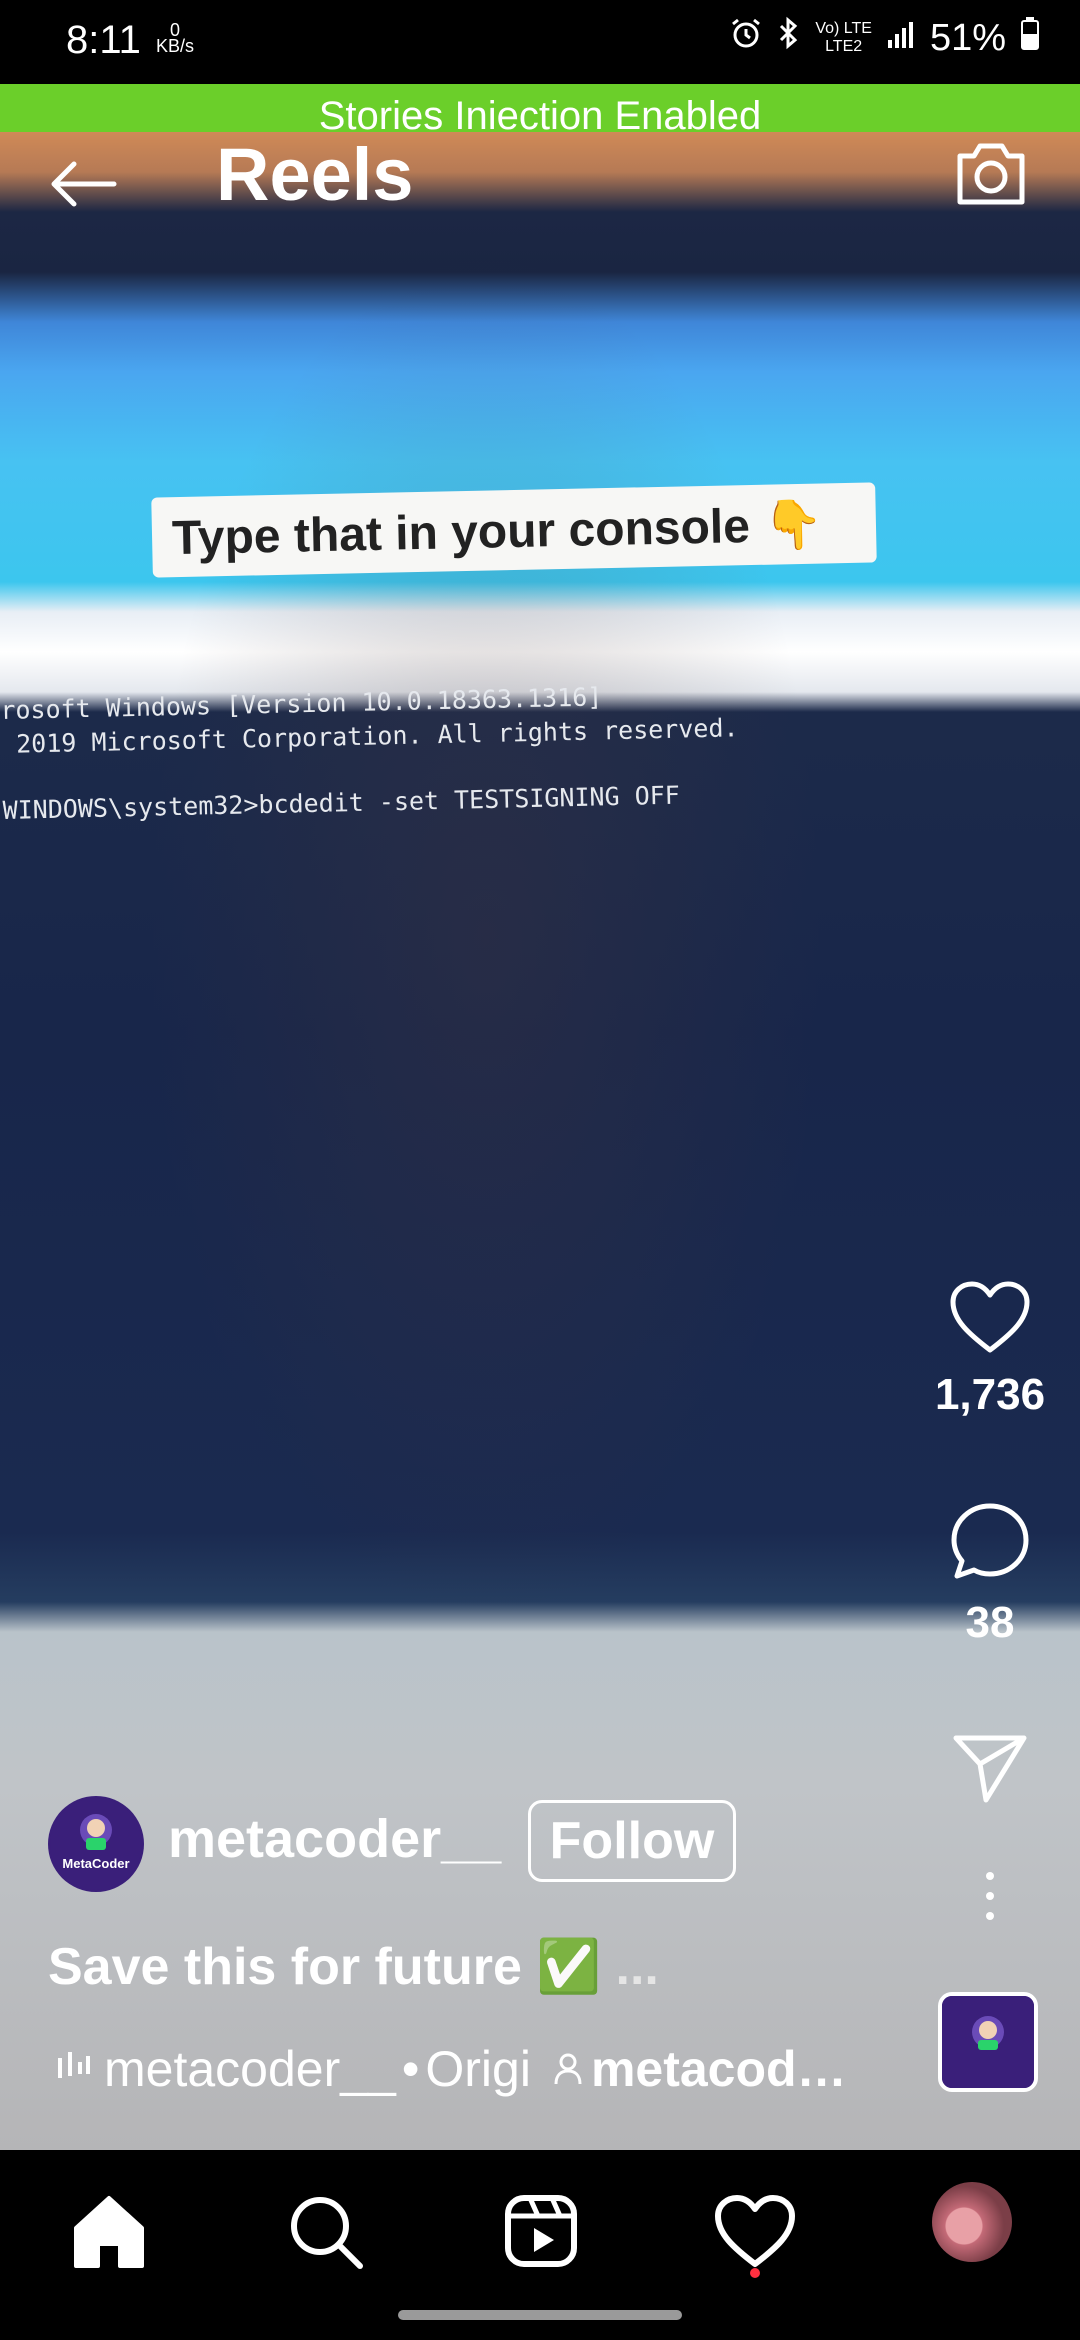 The image size is (1080, 2340). Describe the element at coordinates (315, 174) in the screenshot. I see `page-title: Reels` at that location.